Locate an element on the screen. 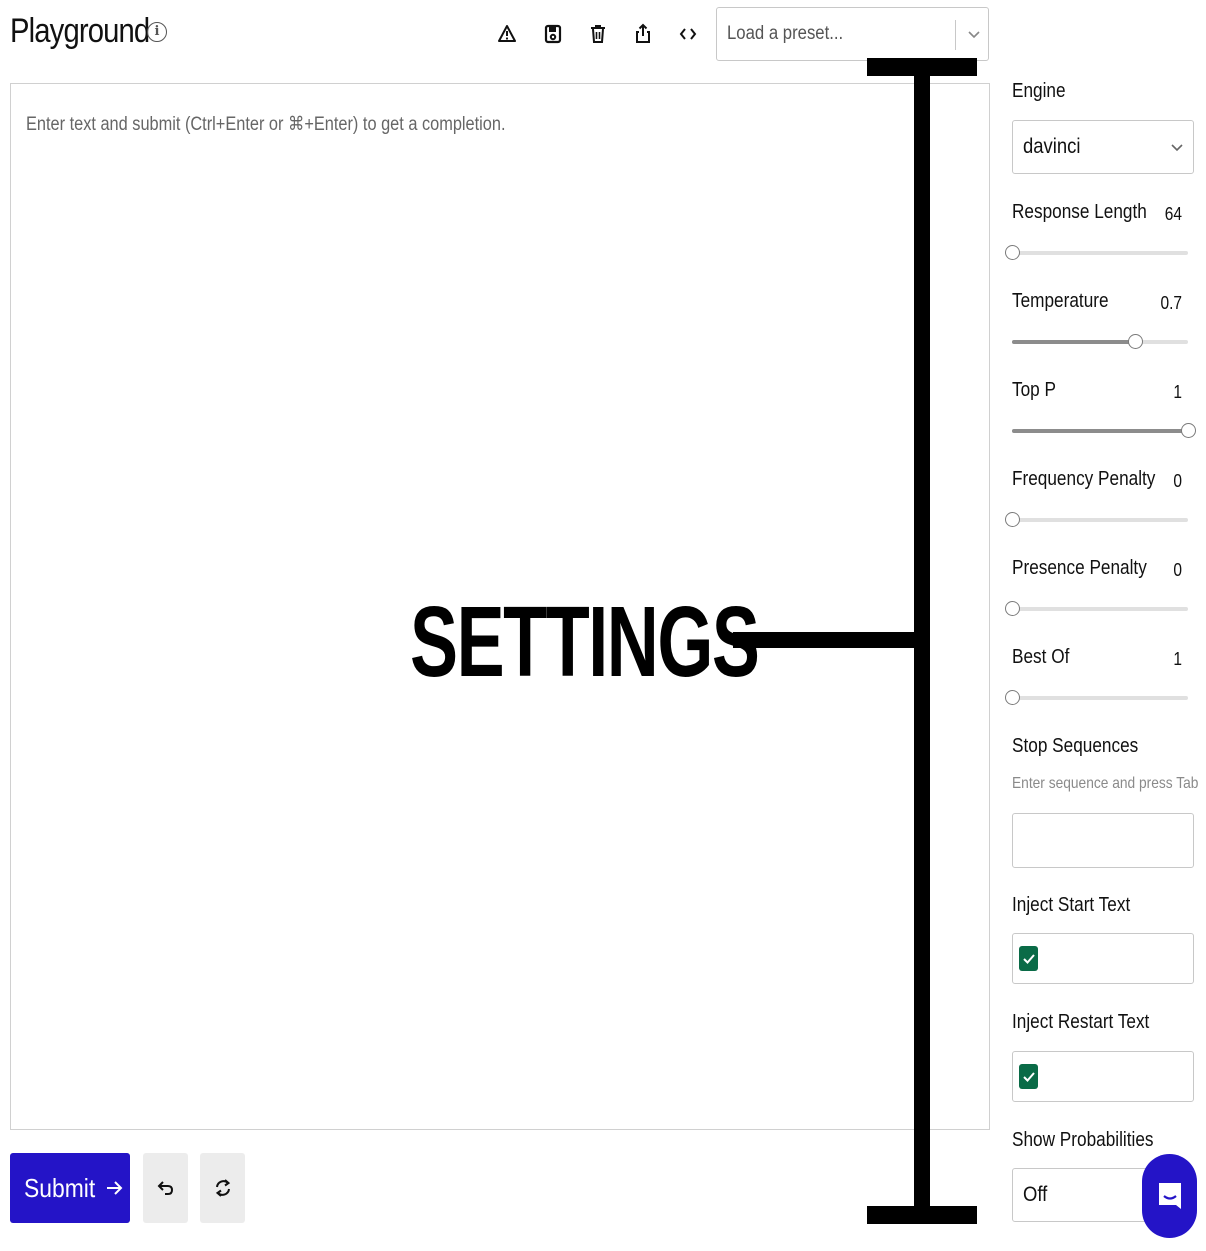 This screenshot has height=1251, width=1206. stop-sequences-hint: Enter sequence and press Tab is located at coordinates (1105, 783).